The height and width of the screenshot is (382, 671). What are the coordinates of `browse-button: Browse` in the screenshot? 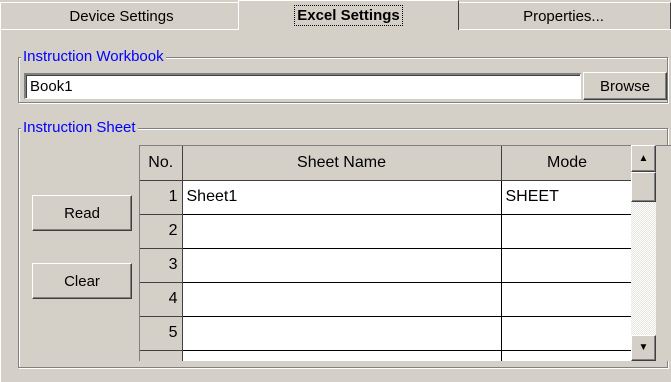 It's located at (625, 86).